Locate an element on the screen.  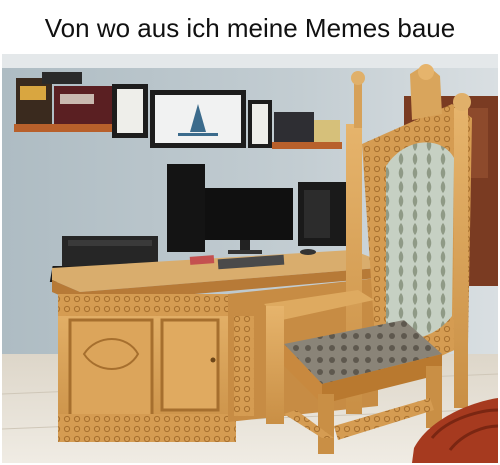
chair-back-fabric is located at coordinates (420, 240).